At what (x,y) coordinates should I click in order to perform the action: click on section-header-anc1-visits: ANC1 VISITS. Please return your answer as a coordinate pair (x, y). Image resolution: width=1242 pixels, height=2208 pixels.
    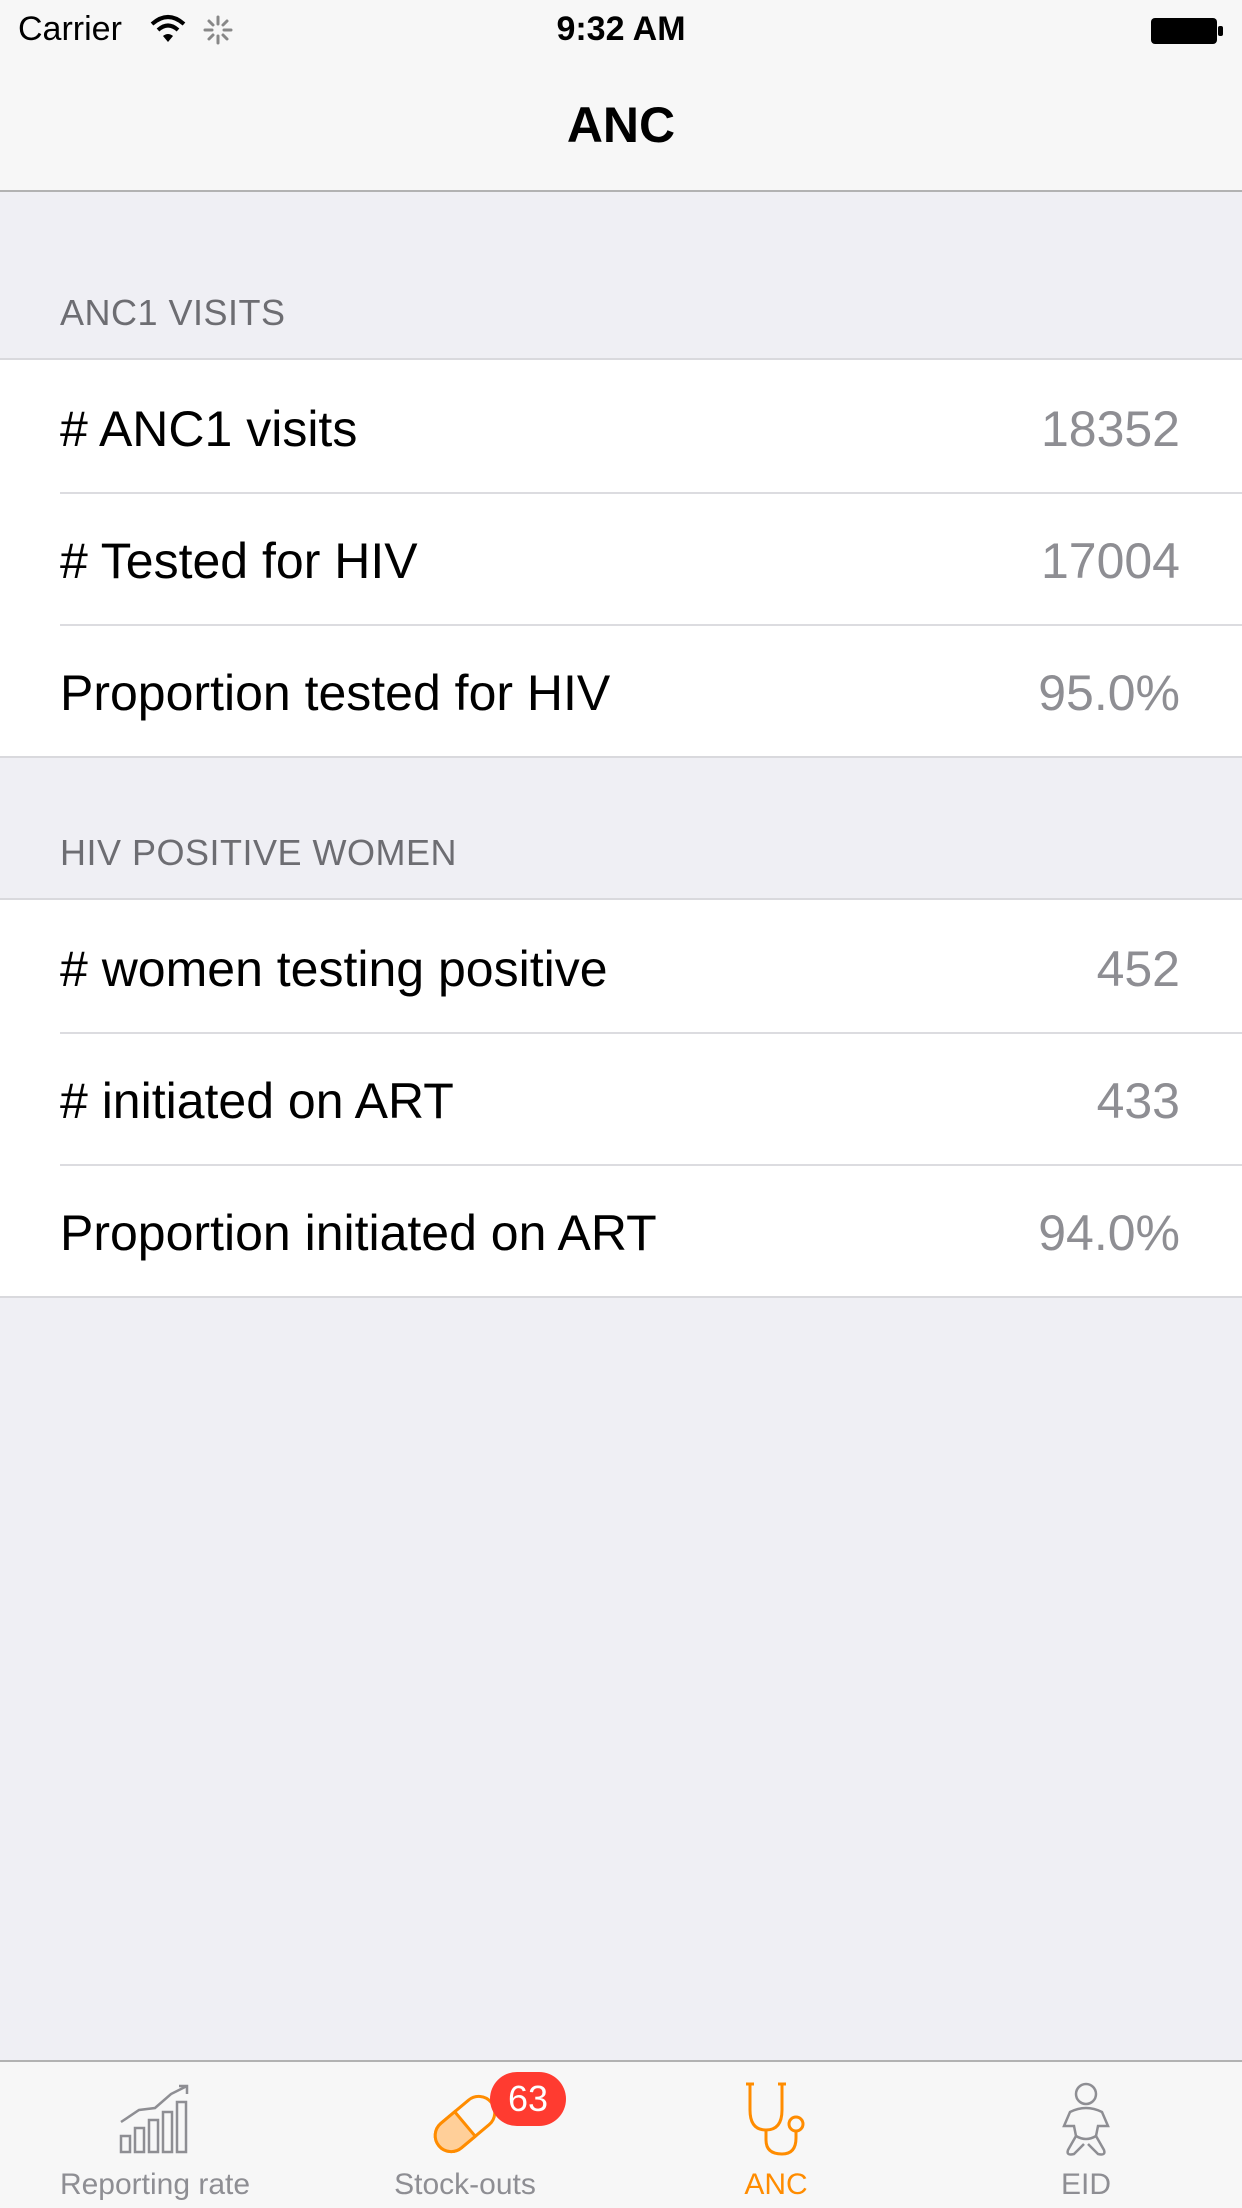
    Looking at the image, I should click on (173, 312).